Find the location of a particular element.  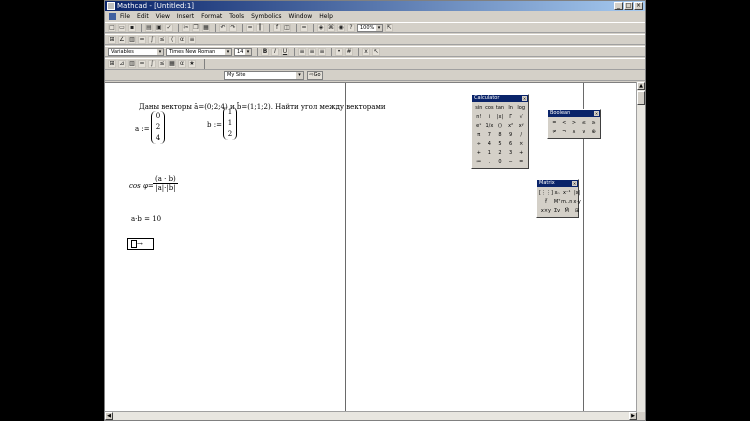

vector-b-matrix: 1 1 2 is located at coordinates (230, 123).